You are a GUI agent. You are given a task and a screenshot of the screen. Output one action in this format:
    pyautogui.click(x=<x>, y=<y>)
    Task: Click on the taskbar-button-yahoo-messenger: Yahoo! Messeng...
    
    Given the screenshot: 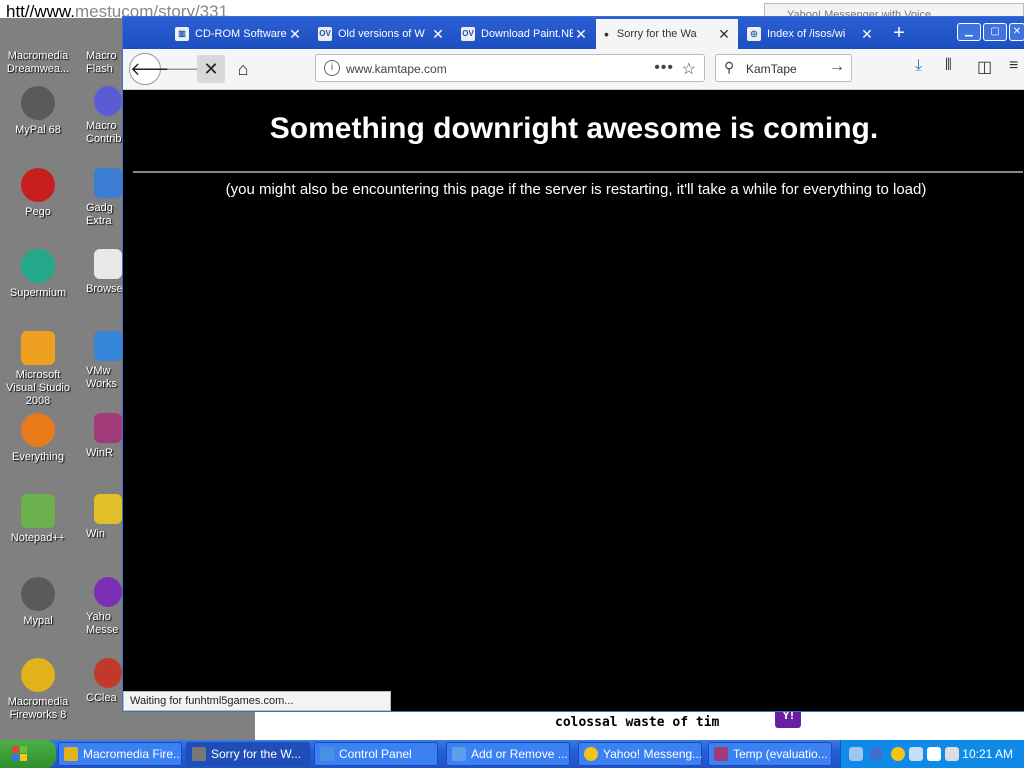 What is the action you would take?
    pyautogui.click(x=640, y=754)
    